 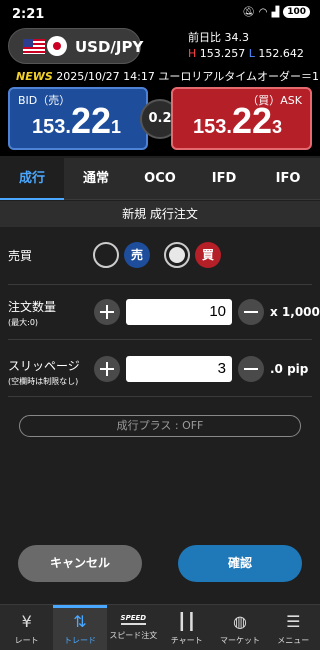 I want to click on nav-market: ◍ マーケット, so click(x=239, y=627).